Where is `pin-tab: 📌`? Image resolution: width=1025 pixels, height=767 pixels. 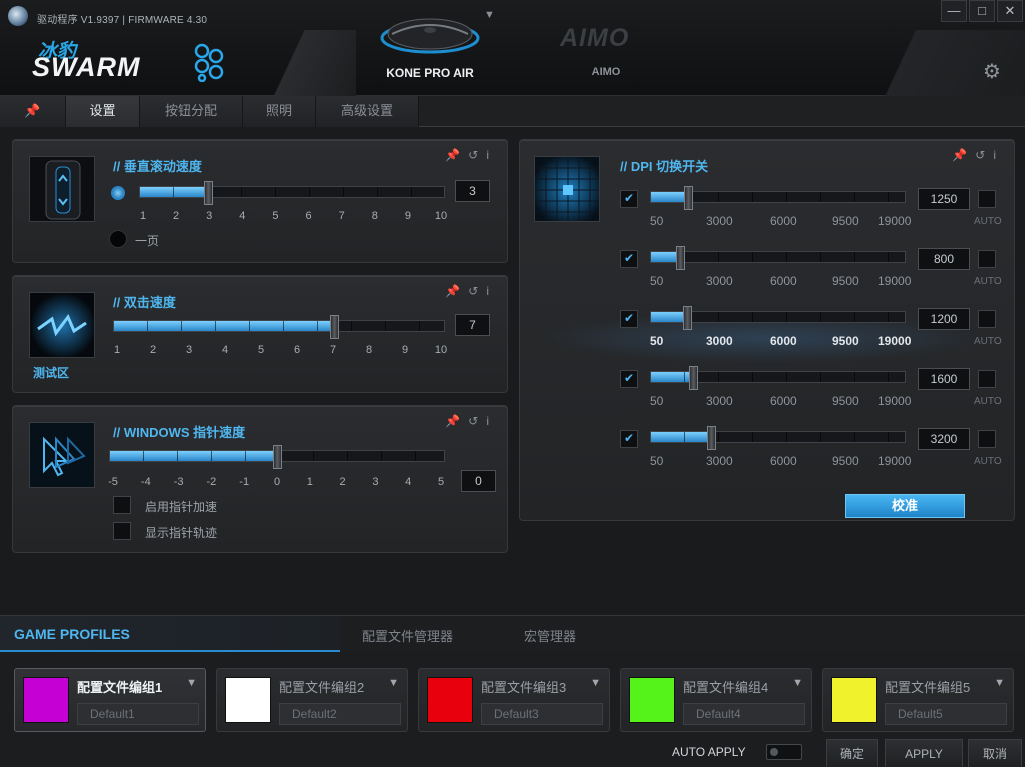
pin-tab: 📌 is located at coordinates (33, 111).